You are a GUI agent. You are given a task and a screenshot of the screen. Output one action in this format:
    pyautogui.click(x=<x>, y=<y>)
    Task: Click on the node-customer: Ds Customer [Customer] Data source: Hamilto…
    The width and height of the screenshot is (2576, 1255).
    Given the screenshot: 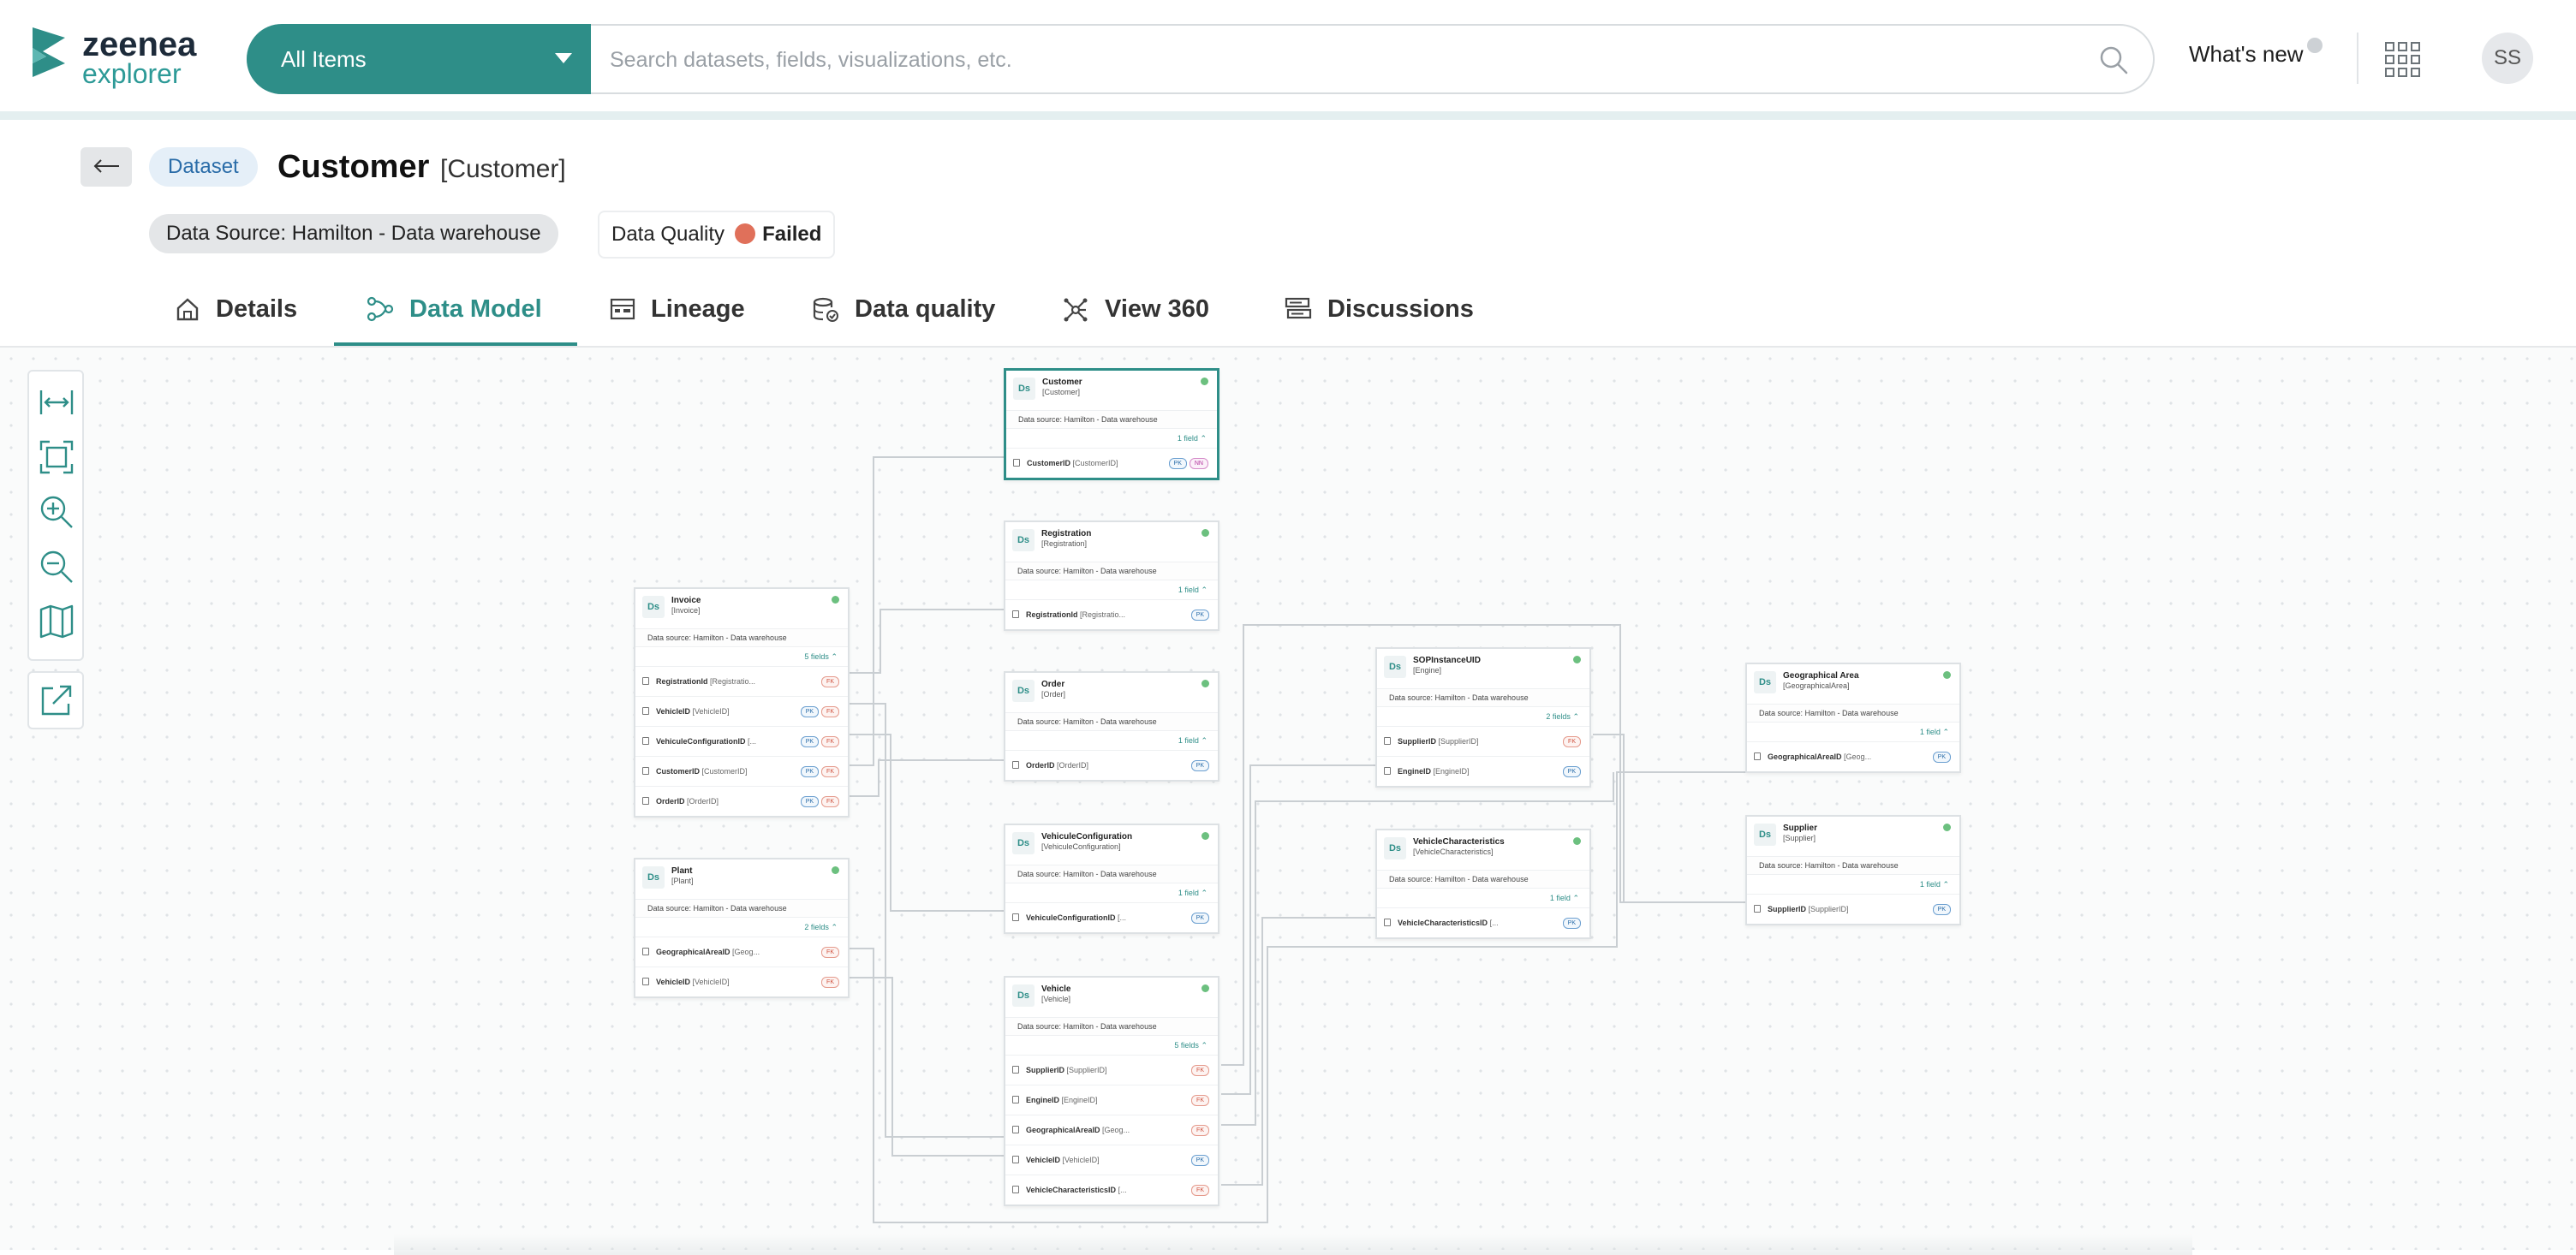 What is the action you would take?
    pyautogui.click(x=1111, y=424)
    